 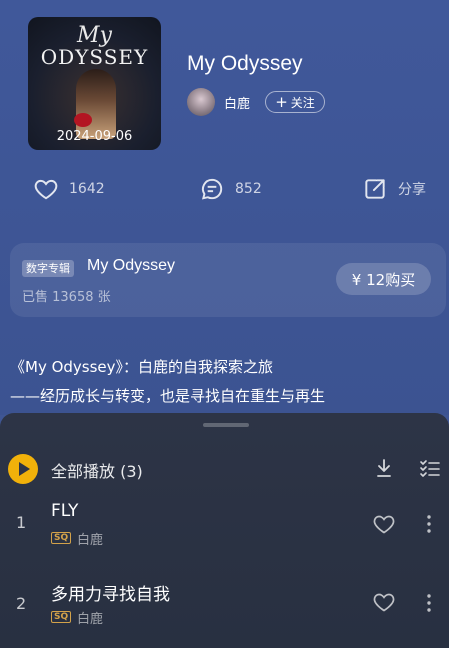 What do you see at coordinates (66, 297) in the screenshot?
I see `sold-count: 已售 13658 张` at bounding box center [66, 297].